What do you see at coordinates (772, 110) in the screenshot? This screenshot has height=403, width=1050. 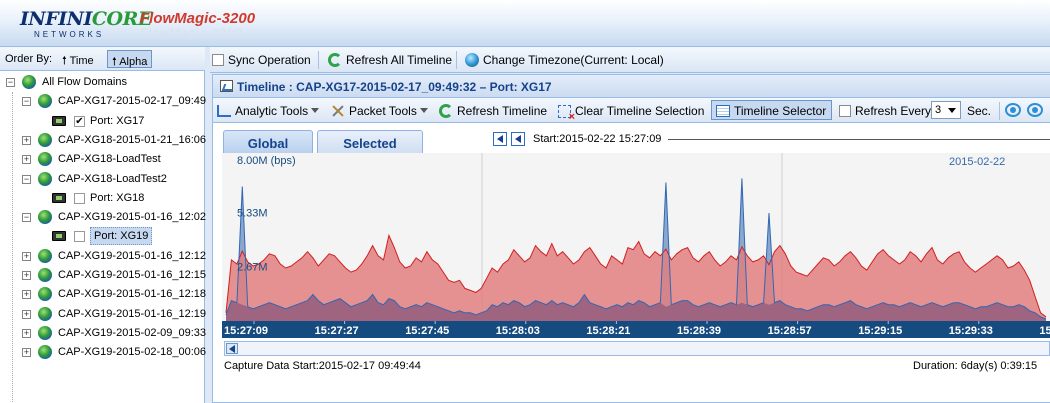 I see `timeline-selector-button: Timeline Selector` at bounding box center [772, 110].